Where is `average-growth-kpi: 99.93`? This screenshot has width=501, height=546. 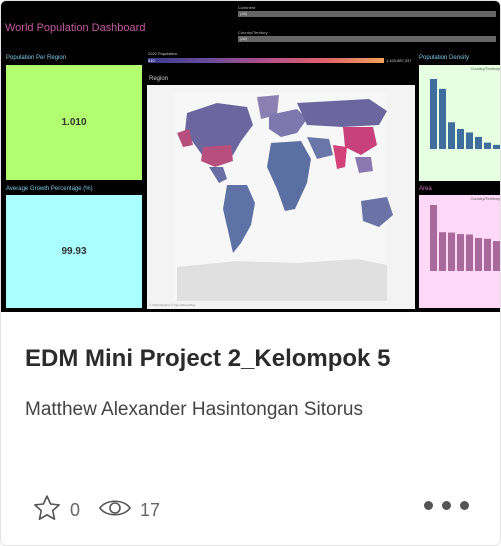 average-growth-kpi: 99.93 is located at coordinates (74, 251).